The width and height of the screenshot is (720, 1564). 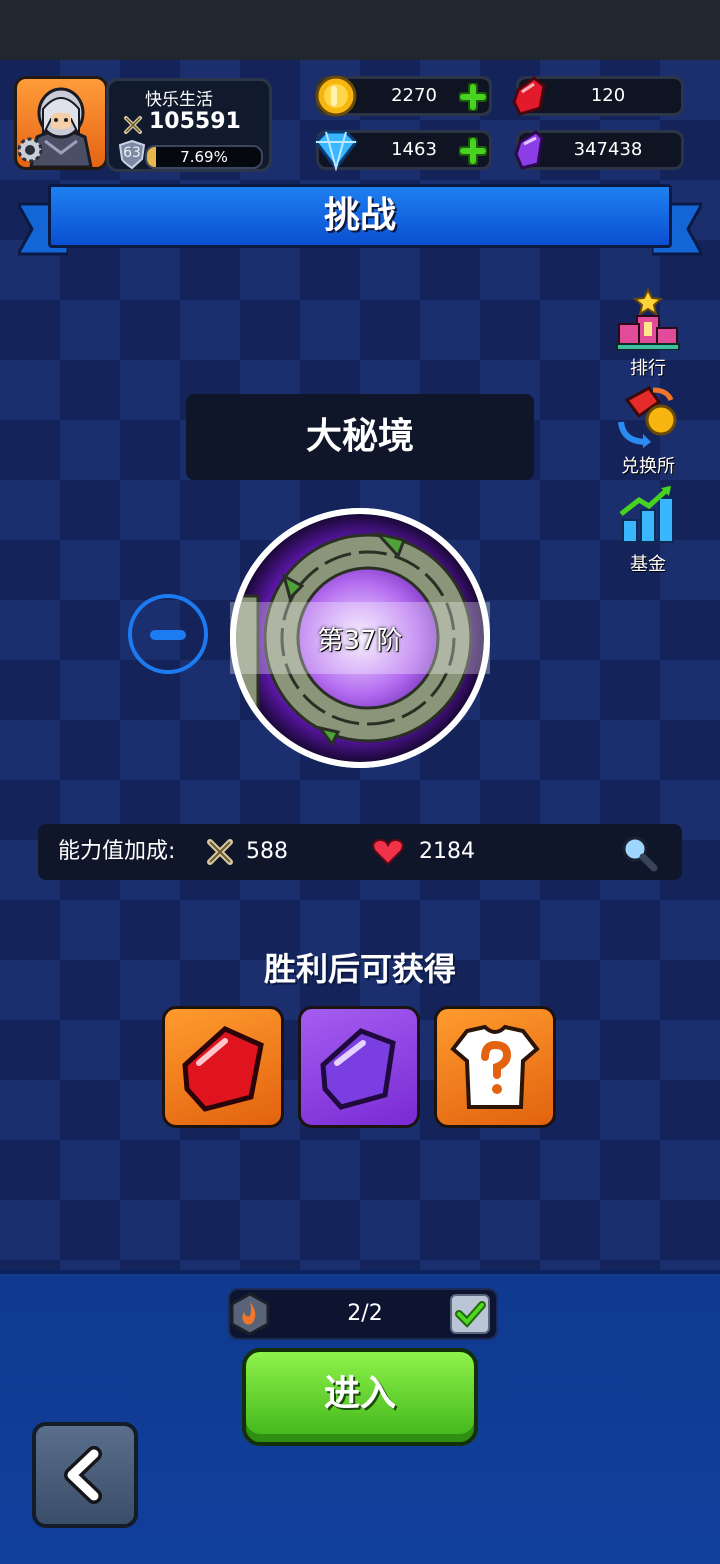 What do you see at coordinates (360, 852) in the screenshot?
I see `stat-bonus-bar: 能力值加成: 588 2184` at bounding box center [360, 852].